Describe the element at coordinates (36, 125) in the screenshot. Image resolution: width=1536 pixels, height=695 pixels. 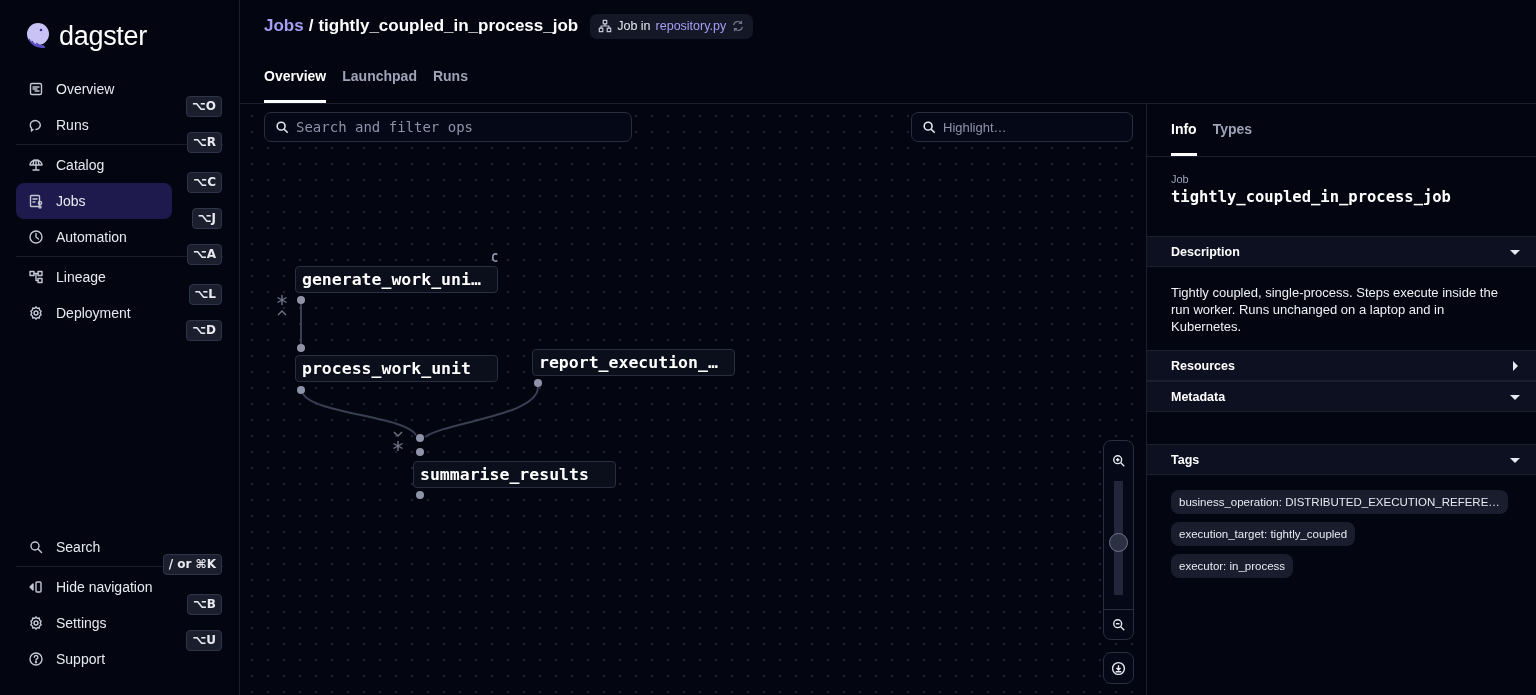
I see `chat-bubble-icon` at that location.